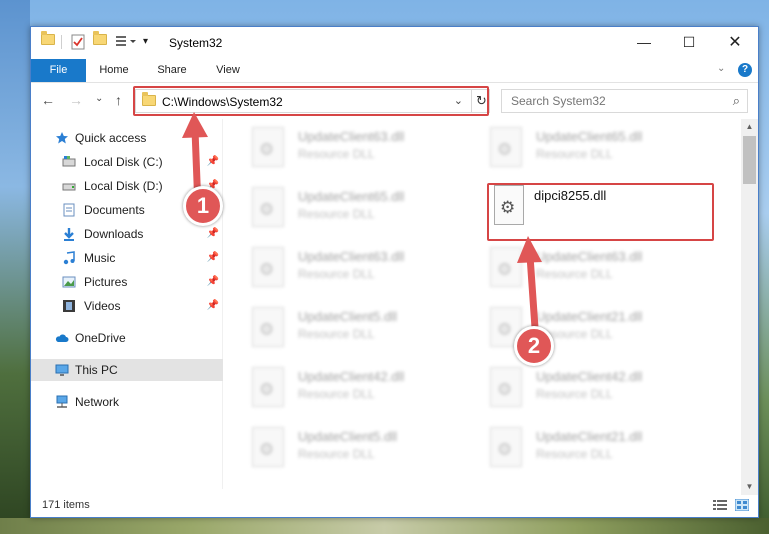 Image resolution: width=769 pixels, height=534 pixels. Describe the element at coordinates (62, 401) in the screenshot. I see `network-icon` at that location.